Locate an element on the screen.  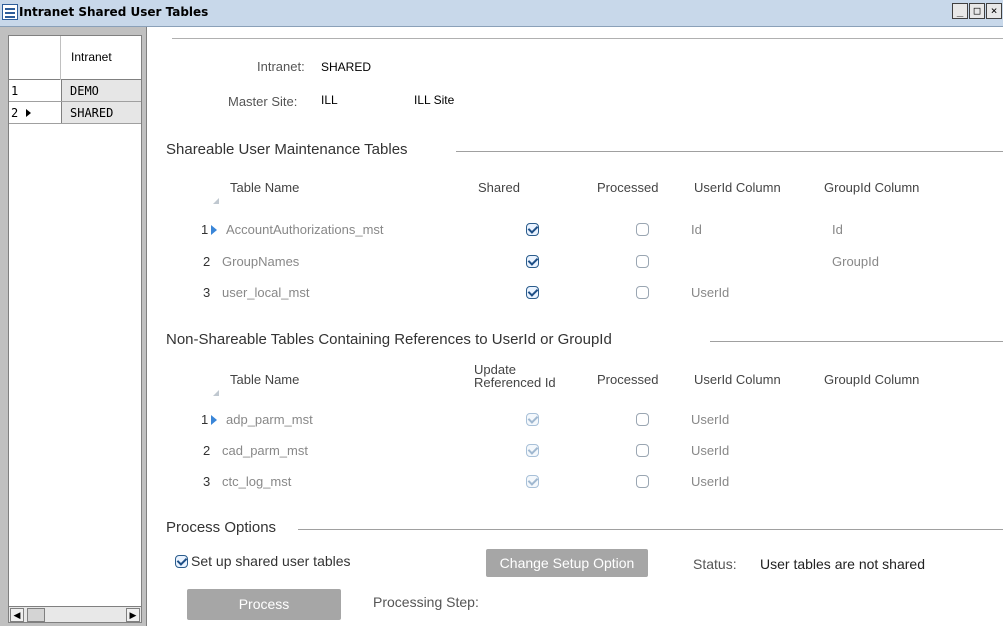
grid-row: 2 SHARED is located at coordinates (75, 113).